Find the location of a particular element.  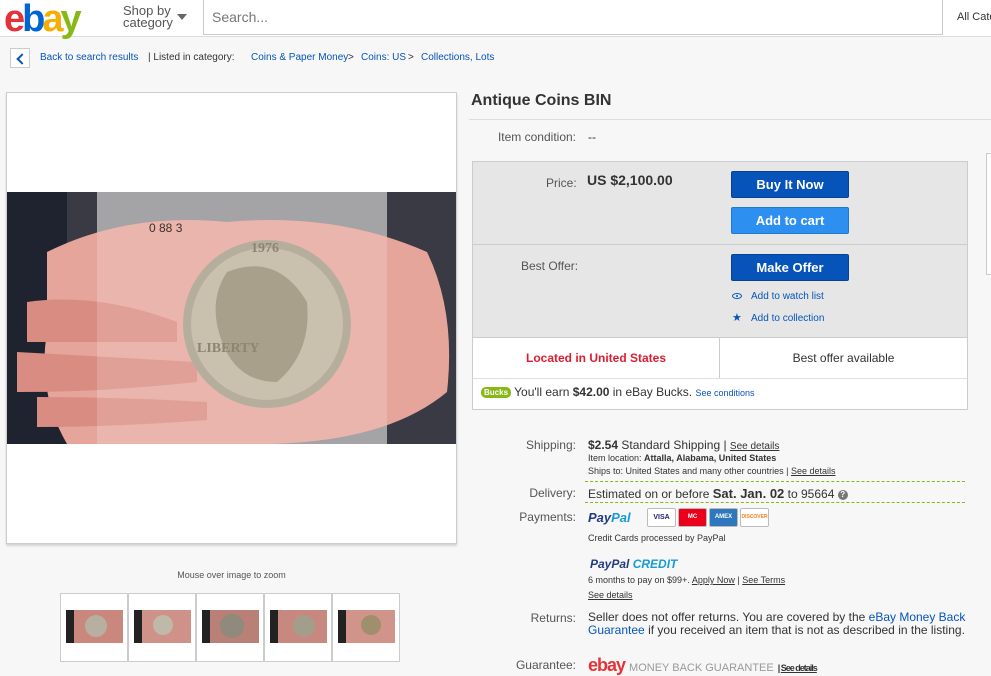

guarantee-see-details-link: See details is located at coordinates (799, 668).